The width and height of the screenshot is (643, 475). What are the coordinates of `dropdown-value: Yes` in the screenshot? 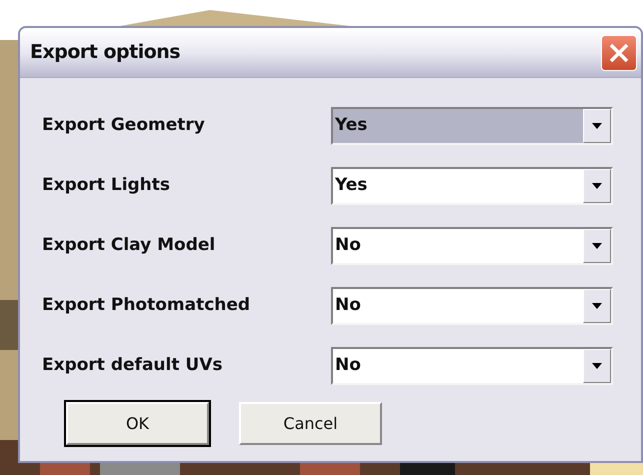 It's located at (457, 126).